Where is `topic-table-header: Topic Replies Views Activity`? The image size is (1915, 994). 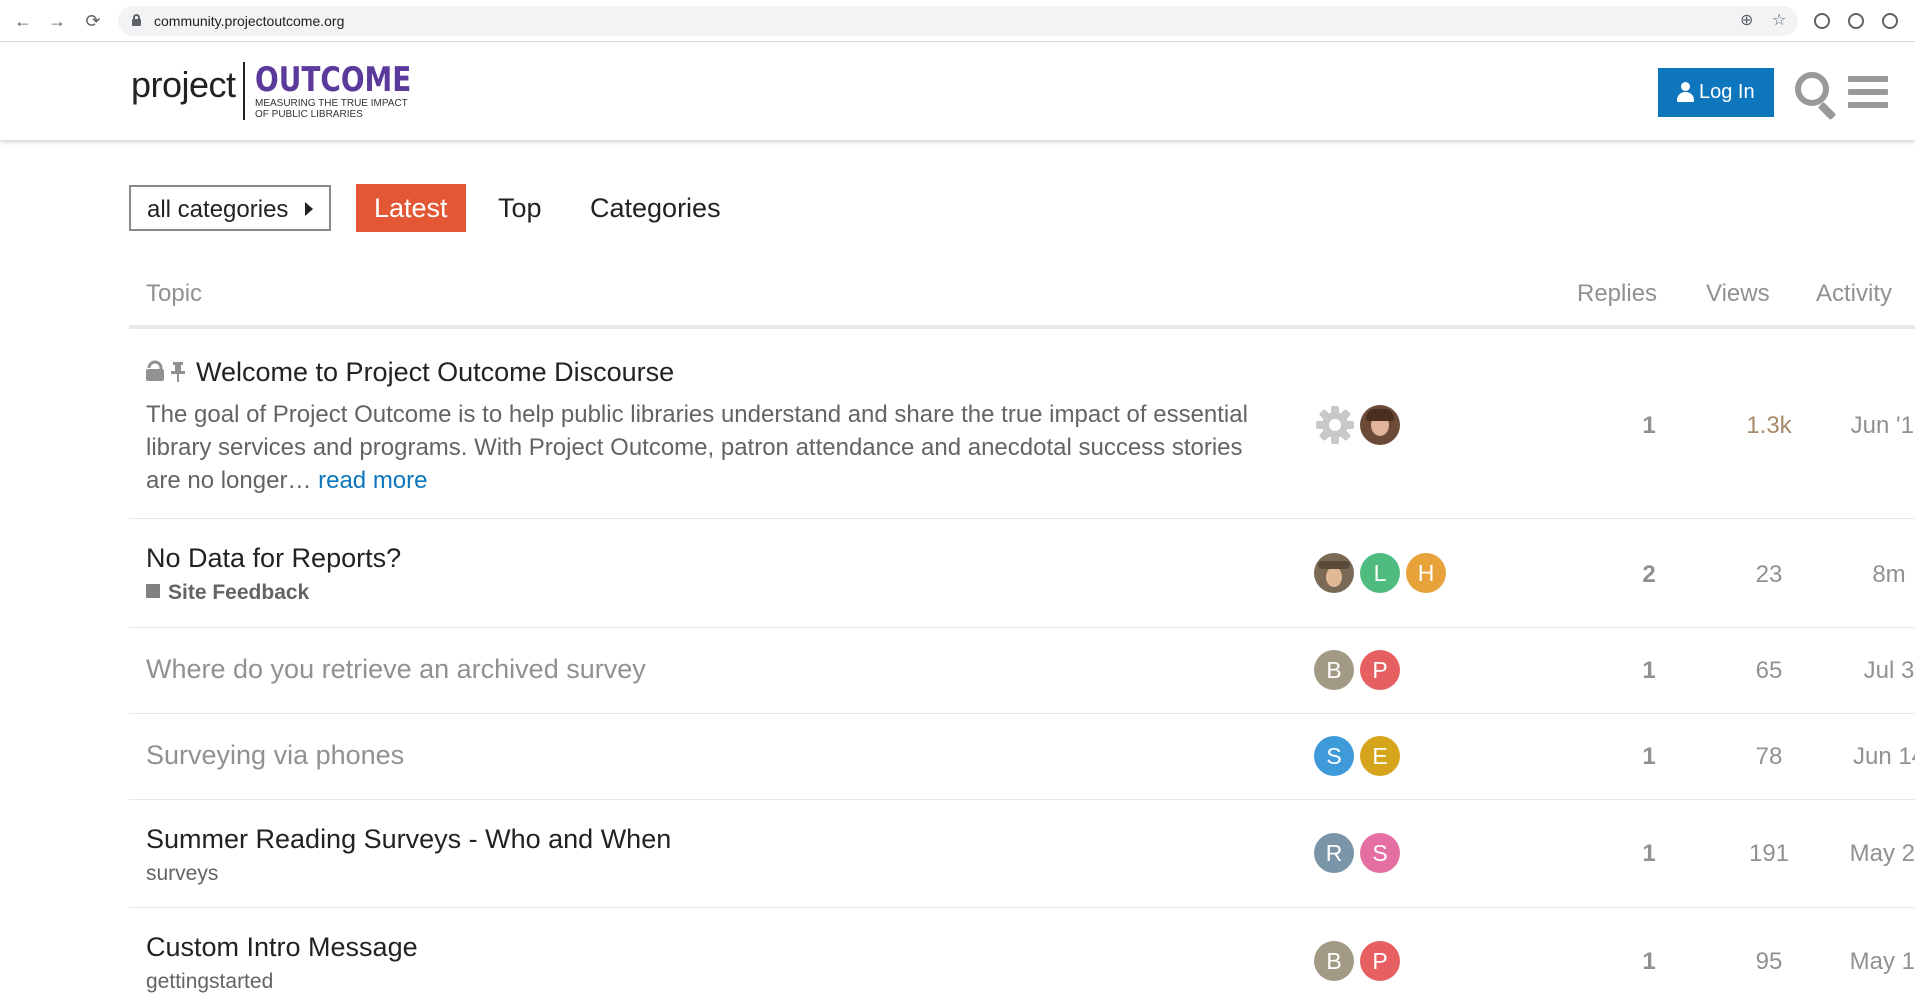
topic-table-header: Topic Replies Views Activity is located at coordinates (1022, 300).